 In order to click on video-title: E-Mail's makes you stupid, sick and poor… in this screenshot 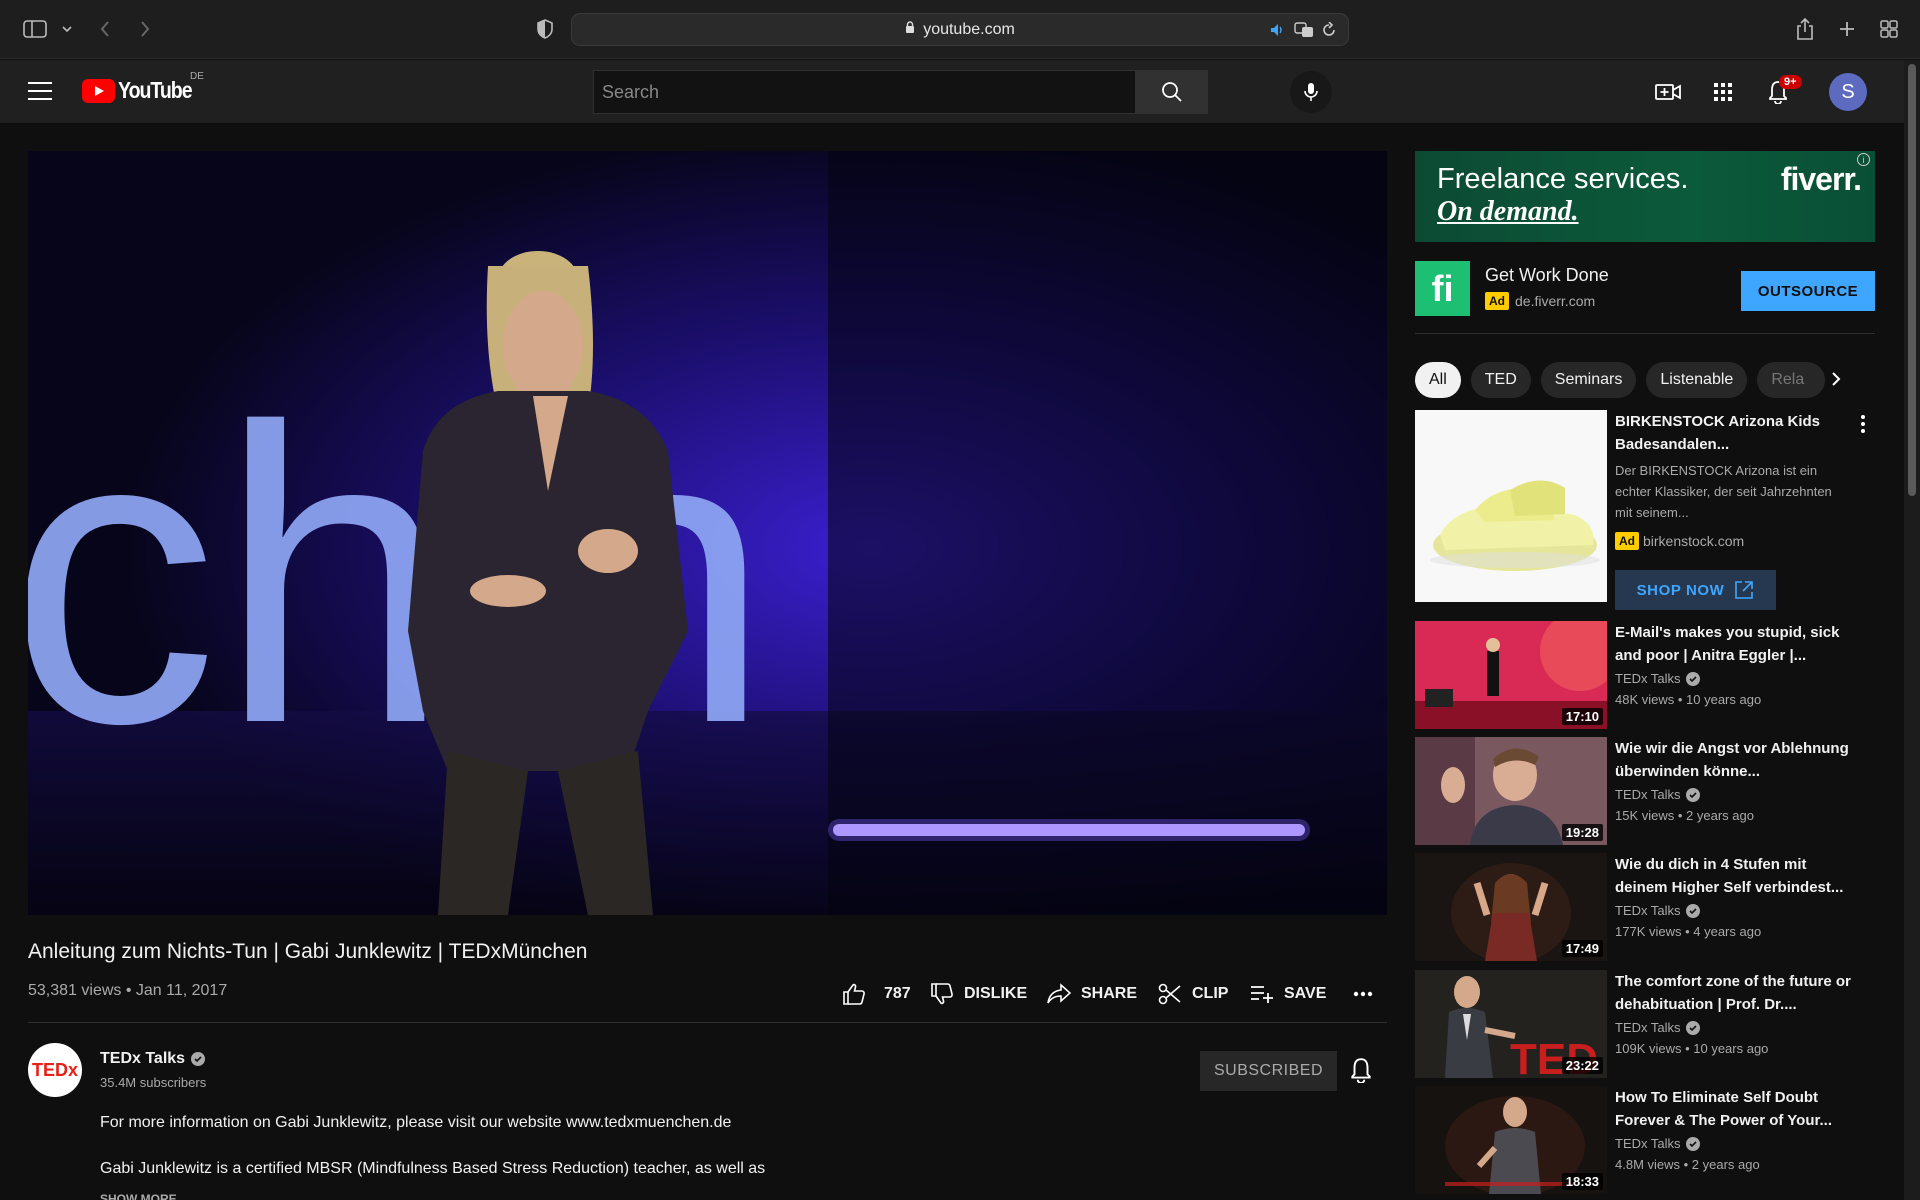, I will do `click(1735, 644)`.